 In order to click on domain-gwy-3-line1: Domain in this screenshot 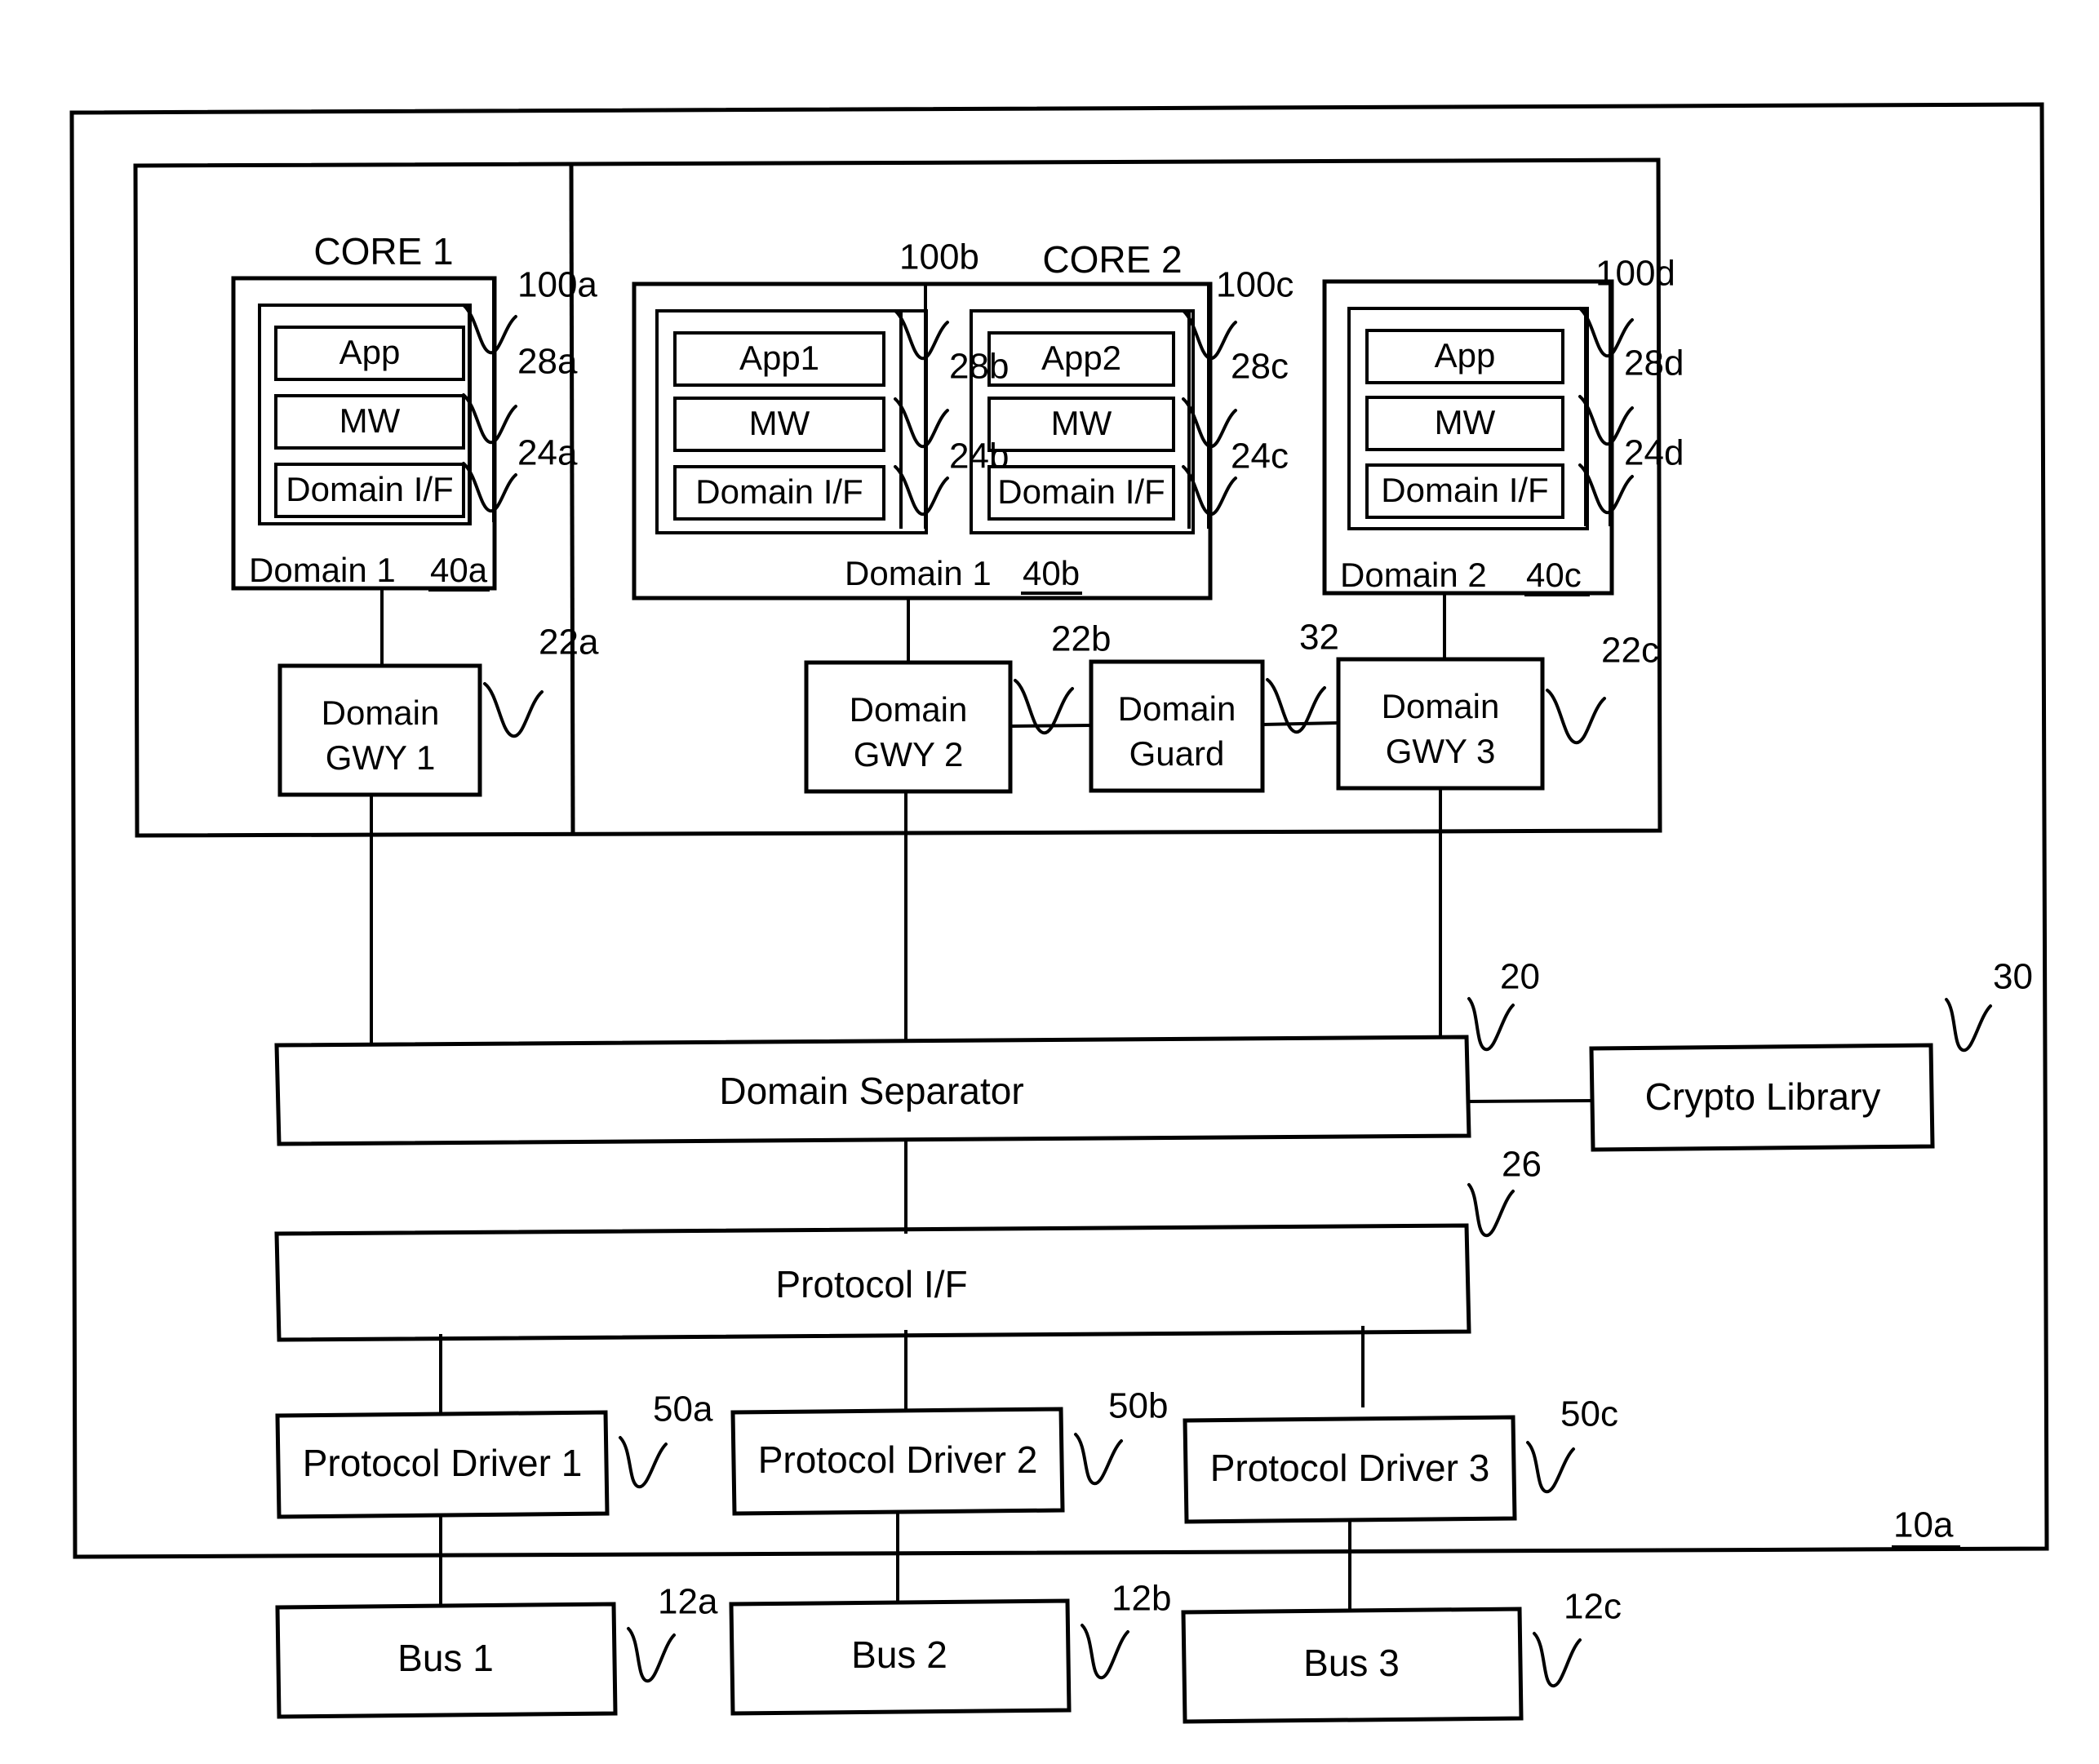, I will do `click(1441, 706)`.